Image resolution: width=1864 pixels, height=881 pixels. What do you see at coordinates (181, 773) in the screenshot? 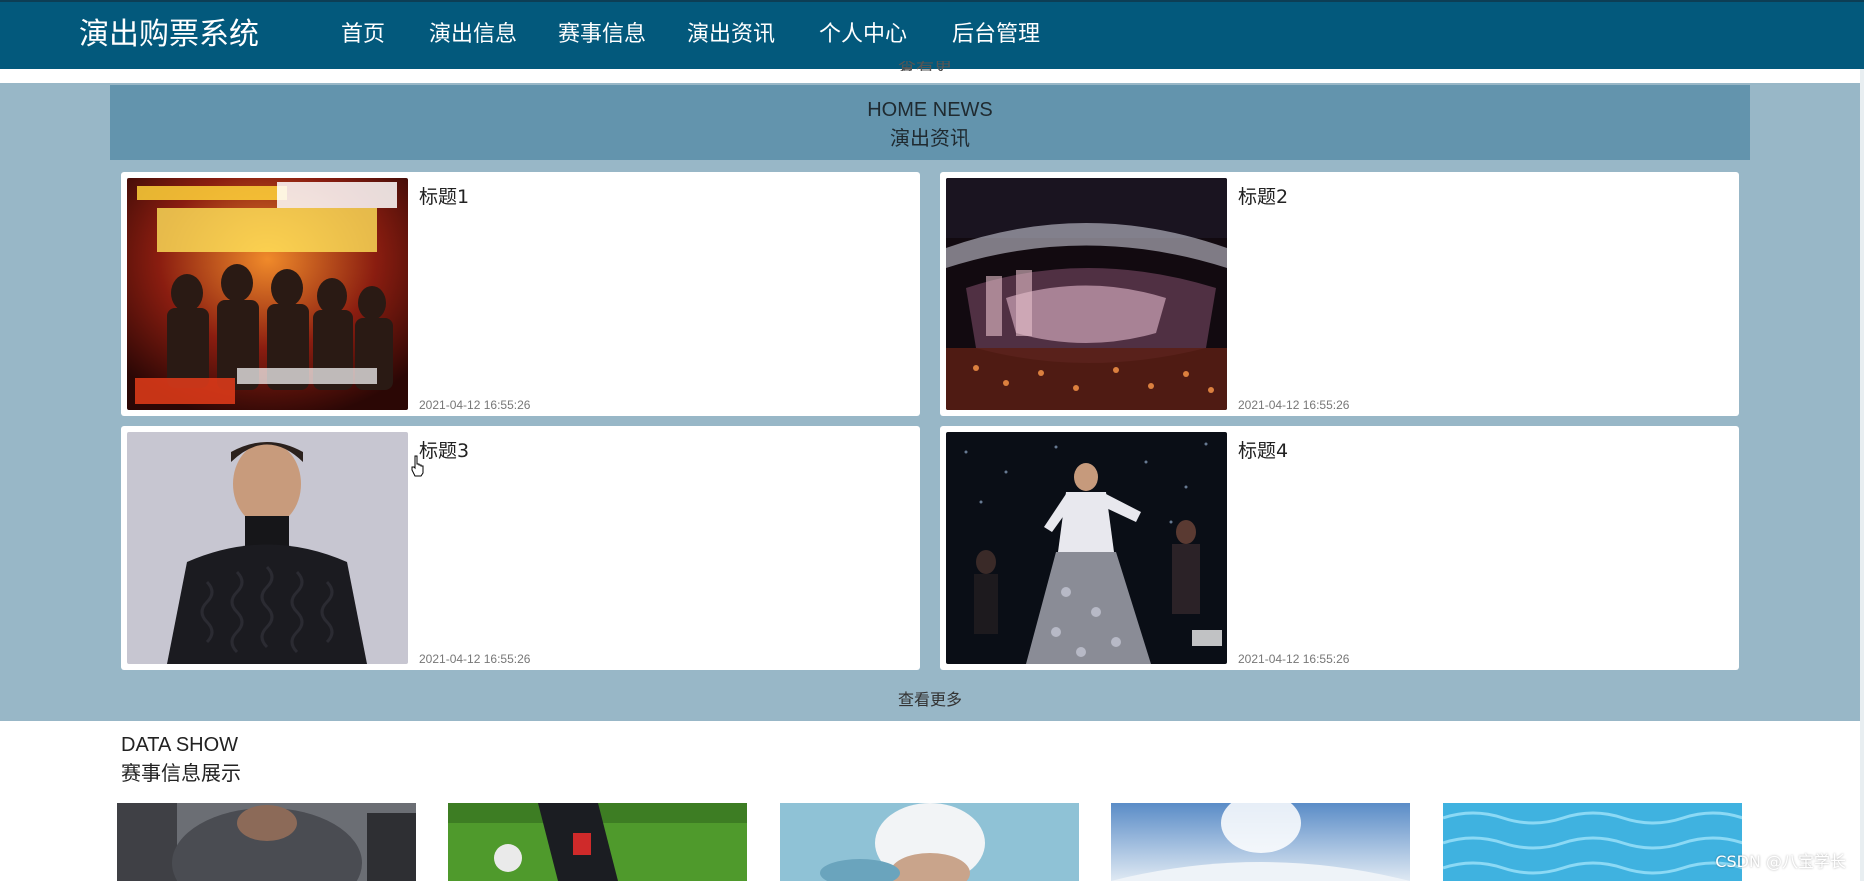
I see `data-show-heading-cn: 赛事信息展示` at bounding box center [181, 773].